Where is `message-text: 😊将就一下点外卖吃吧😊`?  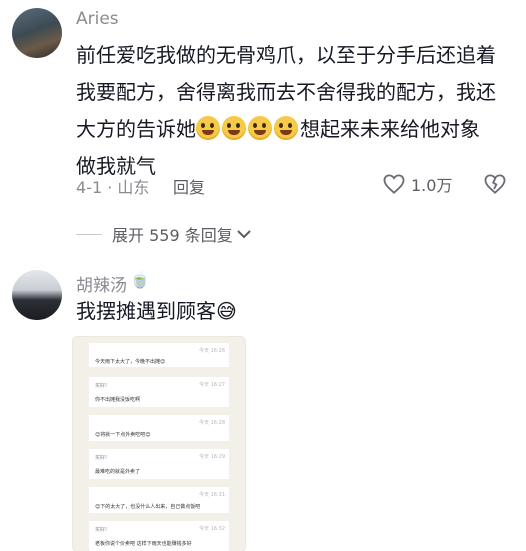 message-text: 😊将就一下点外卖吃吧😊 is located at coordinates (123, 435).